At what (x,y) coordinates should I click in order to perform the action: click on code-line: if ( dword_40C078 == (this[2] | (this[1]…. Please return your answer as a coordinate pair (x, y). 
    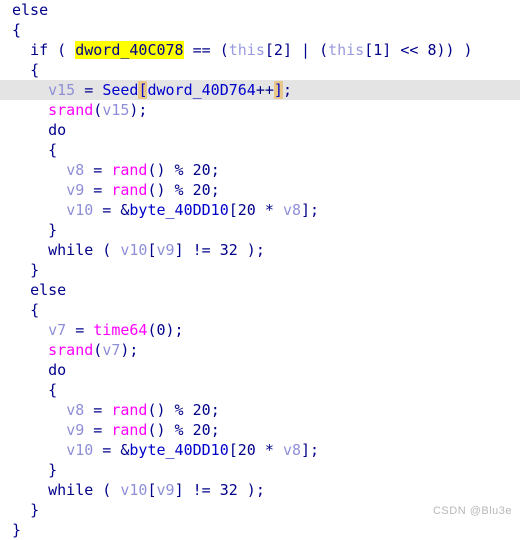
    Looking at the image, I should click on (260, 50).